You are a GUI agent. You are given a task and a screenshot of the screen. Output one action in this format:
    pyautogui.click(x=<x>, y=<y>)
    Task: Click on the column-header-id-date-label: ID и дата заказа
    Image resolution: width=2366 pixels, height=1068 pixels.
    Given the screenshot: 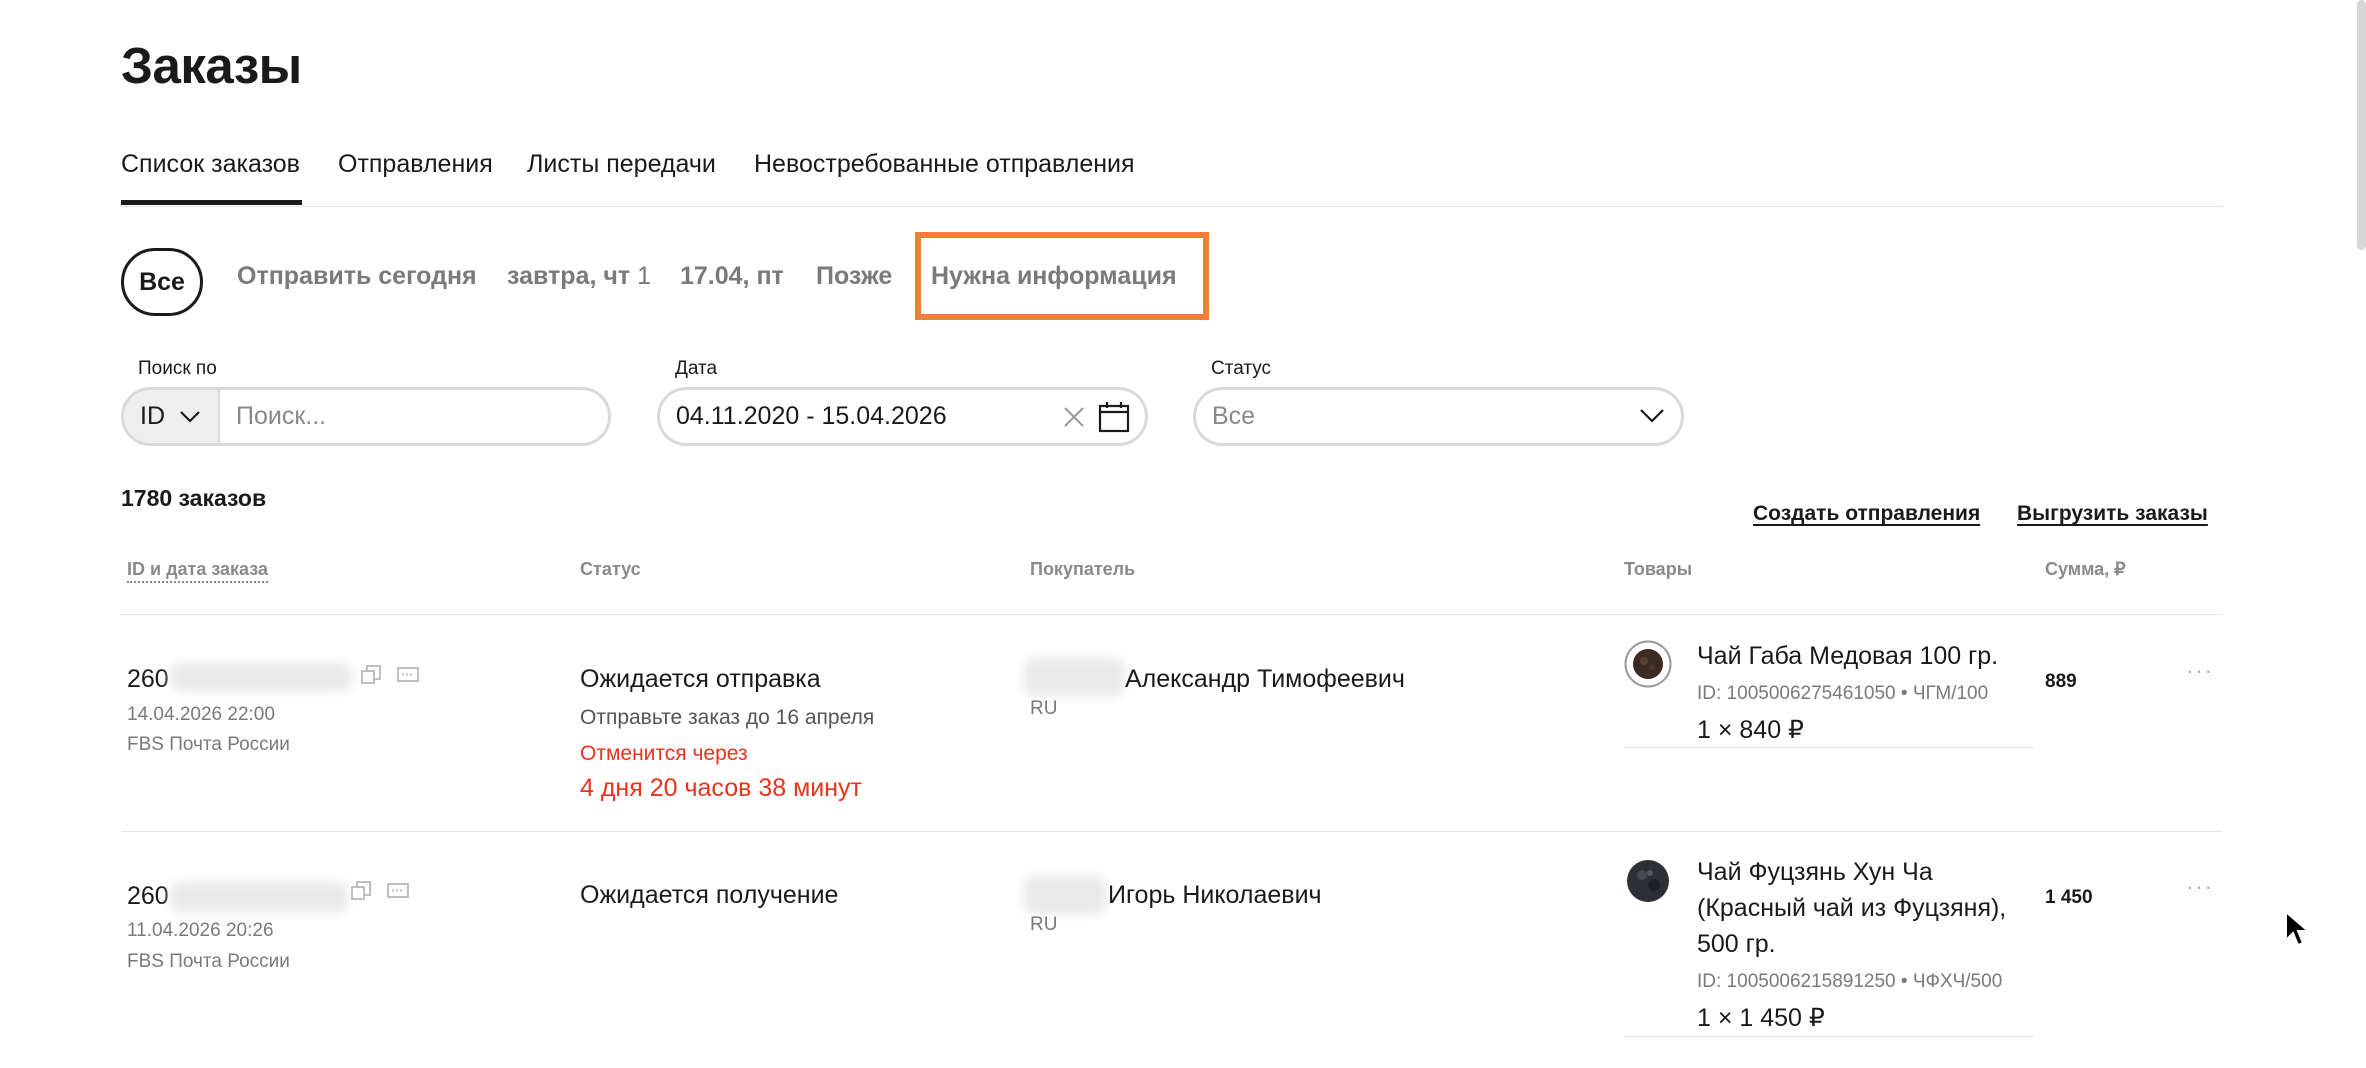 What is the action you would take?
    pyautogui.click(x=198, y=571)
    